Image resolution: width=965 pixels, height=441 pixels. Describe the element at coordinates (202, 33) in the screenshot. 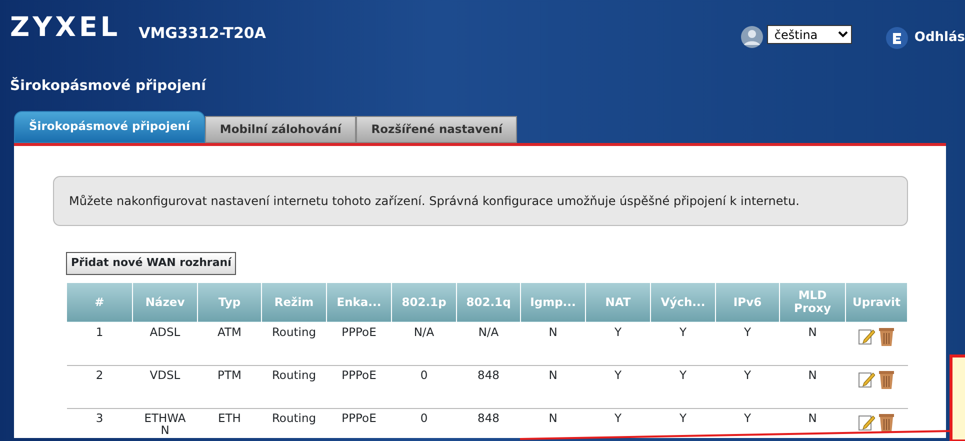

I see `model-name: VMG3312-T20A` at that location.